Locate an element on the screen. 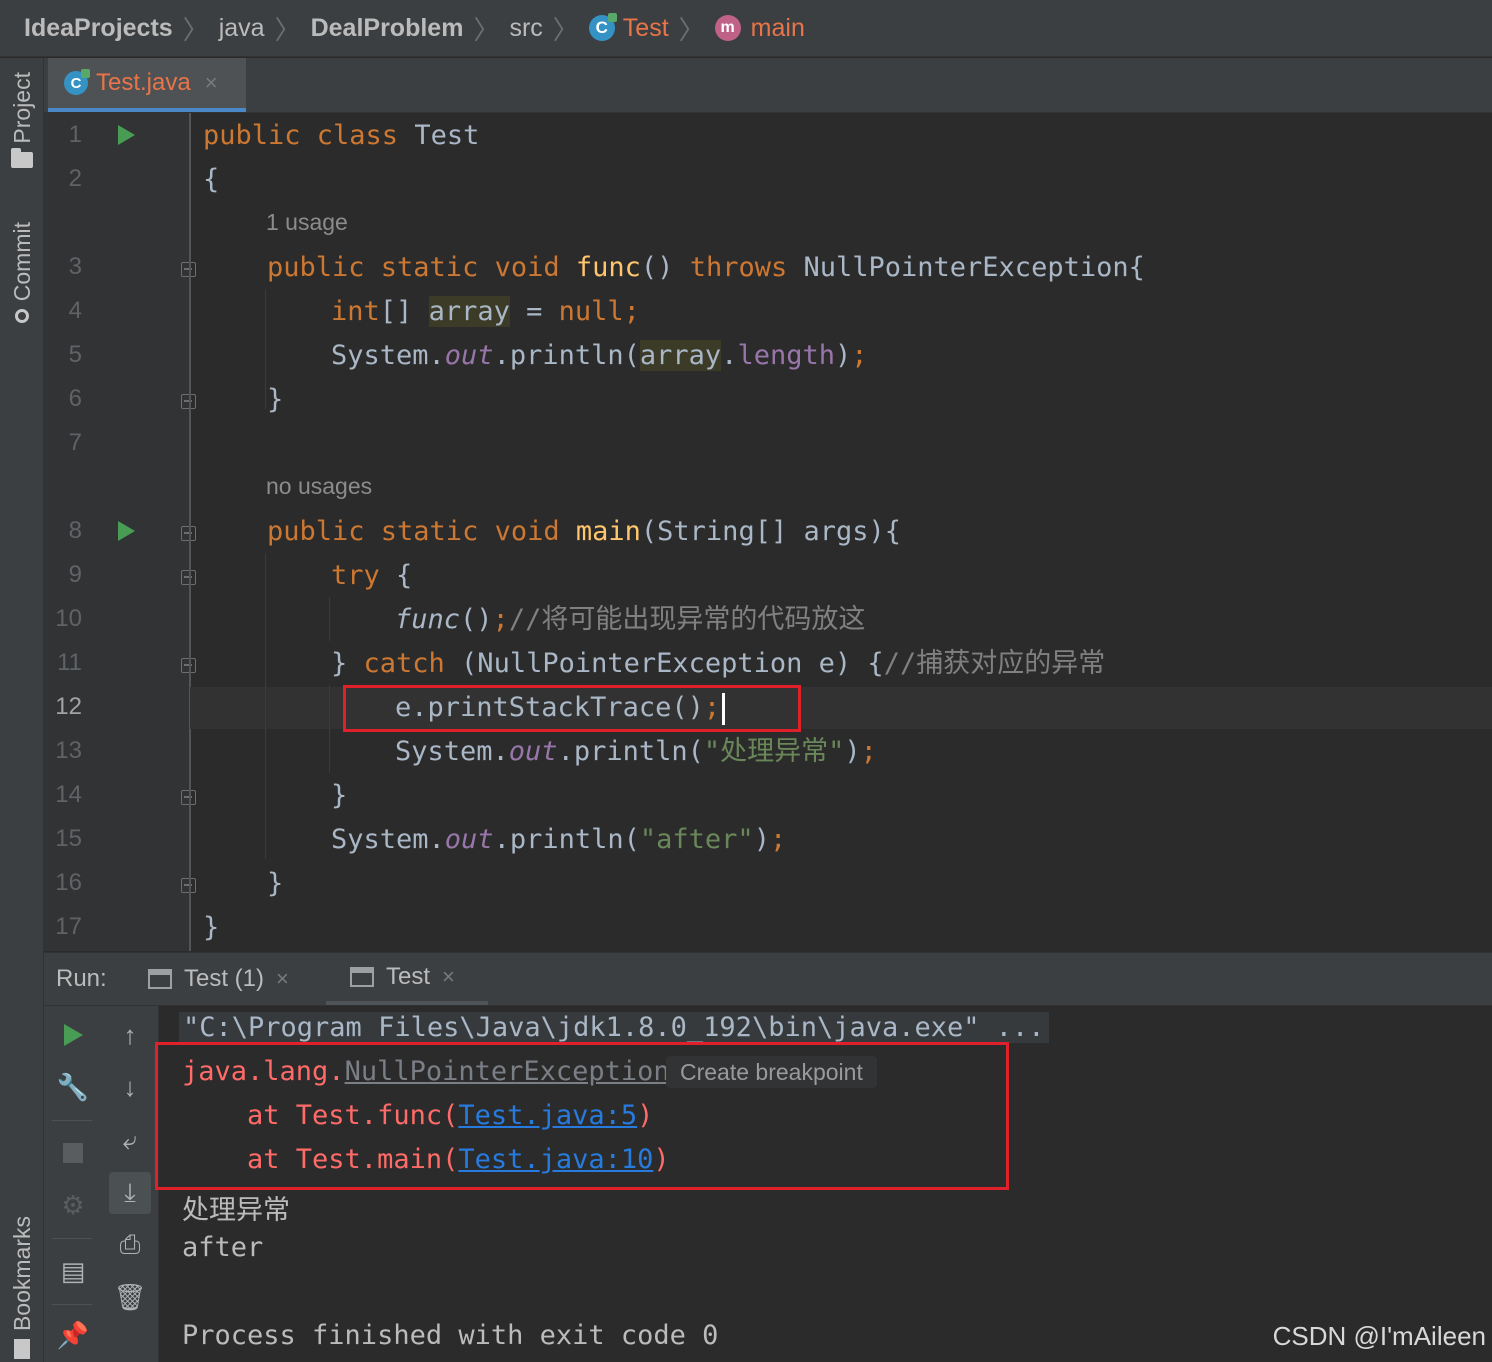 The width and height of the screenshot is (1492, 1362). line-number: 5 is located at coordinates (75, 354).